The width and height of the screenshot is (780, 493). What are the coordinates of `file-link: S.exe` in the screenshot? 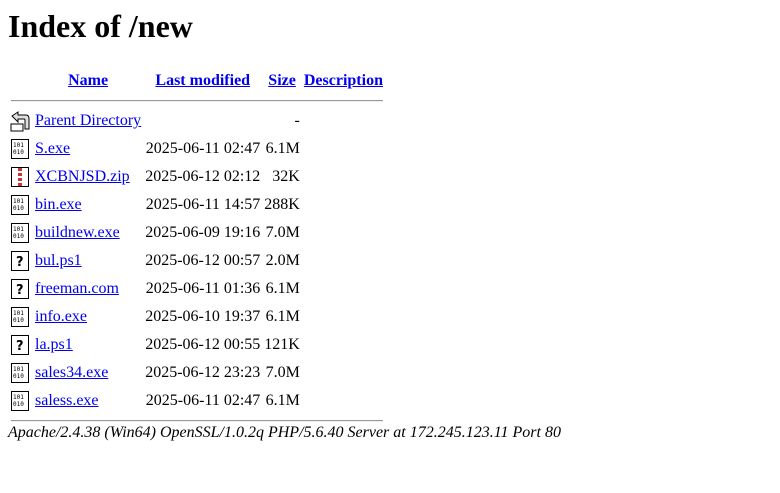 It's located at (52, 148).